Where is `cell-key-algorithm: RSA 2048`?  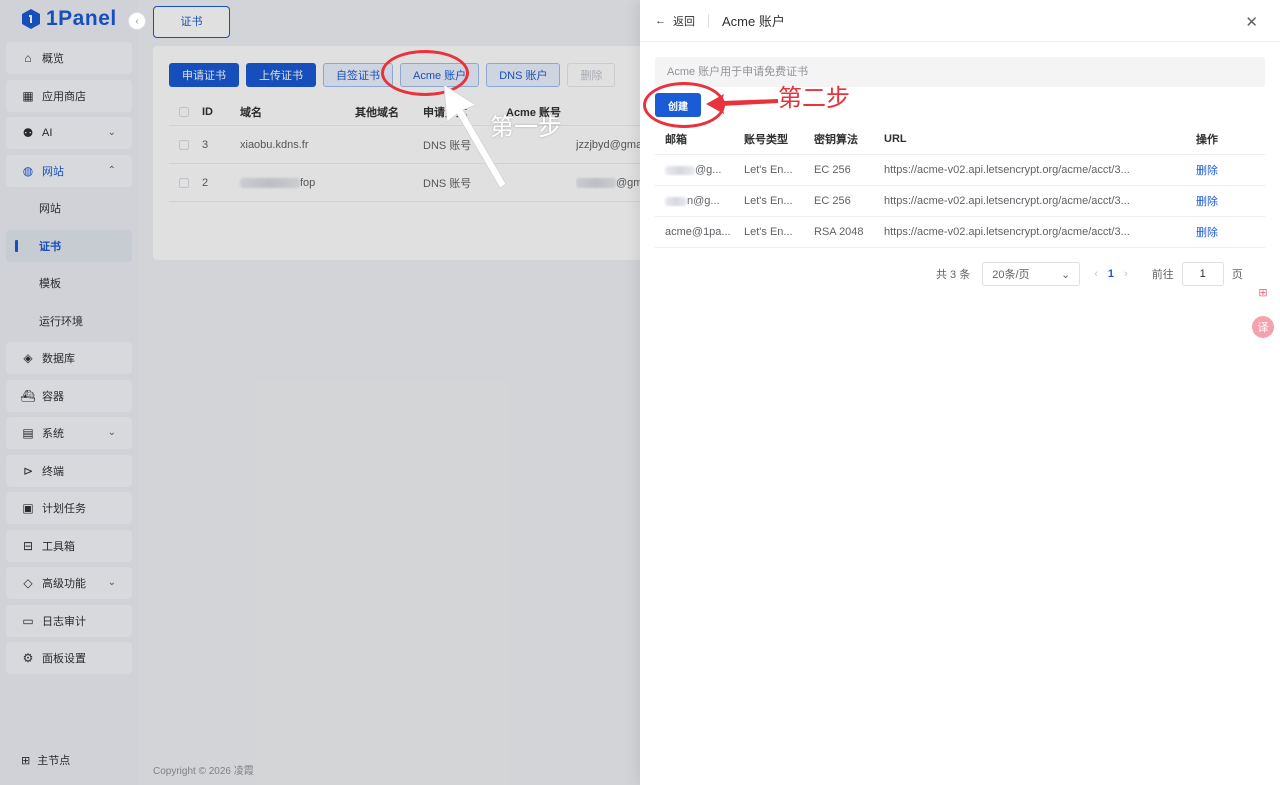 cell-key-algorithm: RSA 2048 is located at coordinates (839, 232).